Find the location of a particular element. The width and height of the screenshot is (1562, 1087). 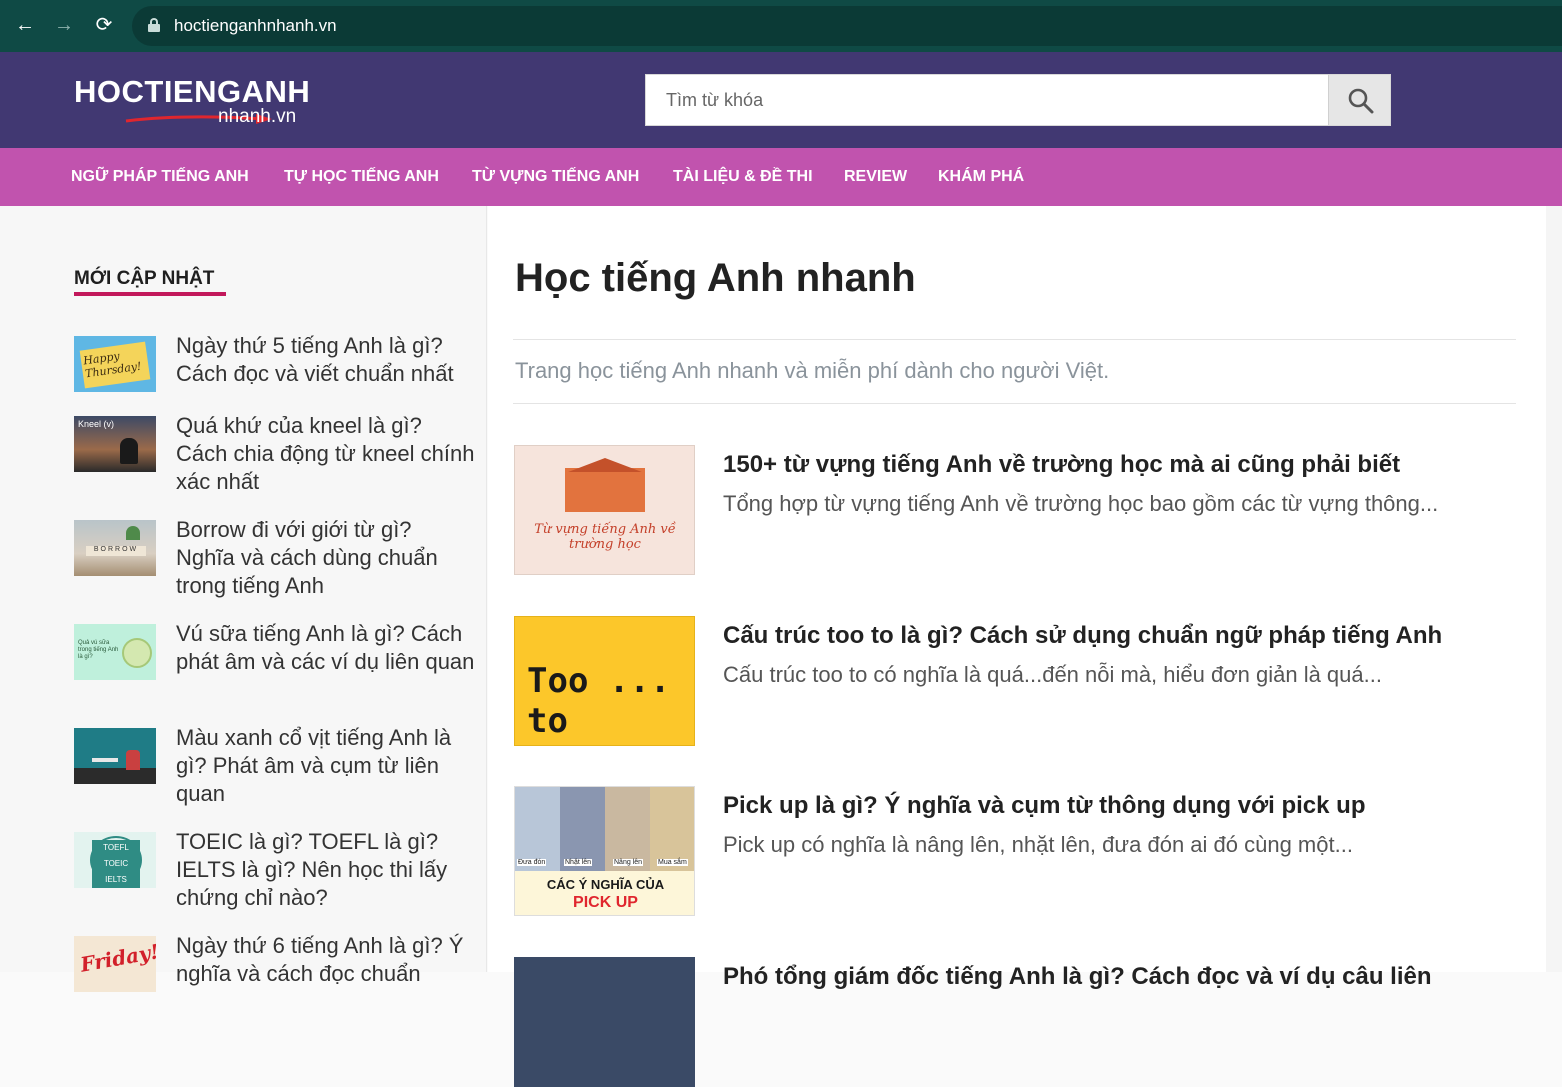

browser-toolbar: ← → ⟳ hoctienganhnhanh.vn is located at coordinates (781, 26).